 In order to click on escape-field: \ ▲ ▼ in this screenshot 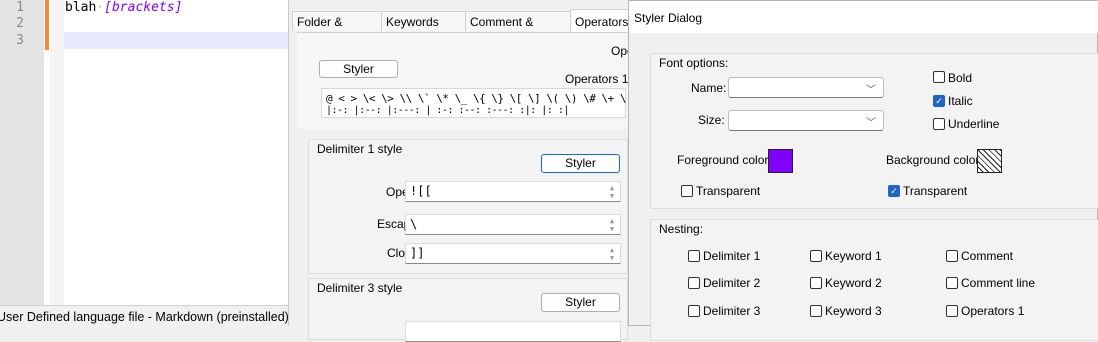, I will do `click(513, 224)`.